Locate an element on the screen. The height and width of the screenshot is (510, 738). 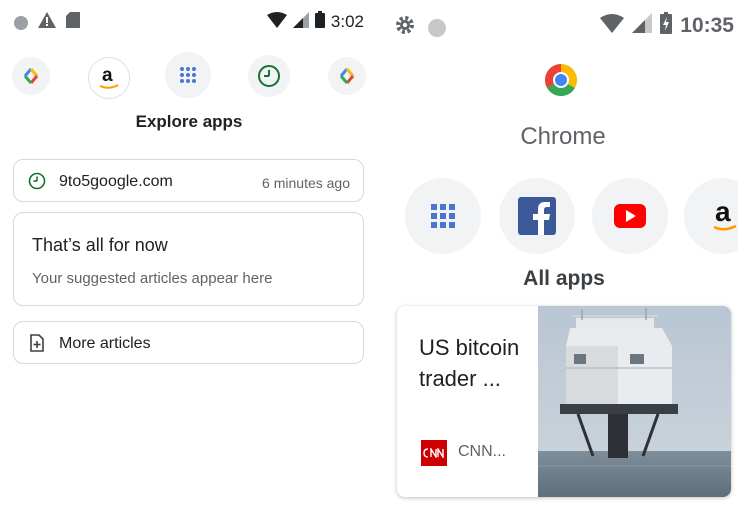
clock-app-button is located at coordinates (269, 76).